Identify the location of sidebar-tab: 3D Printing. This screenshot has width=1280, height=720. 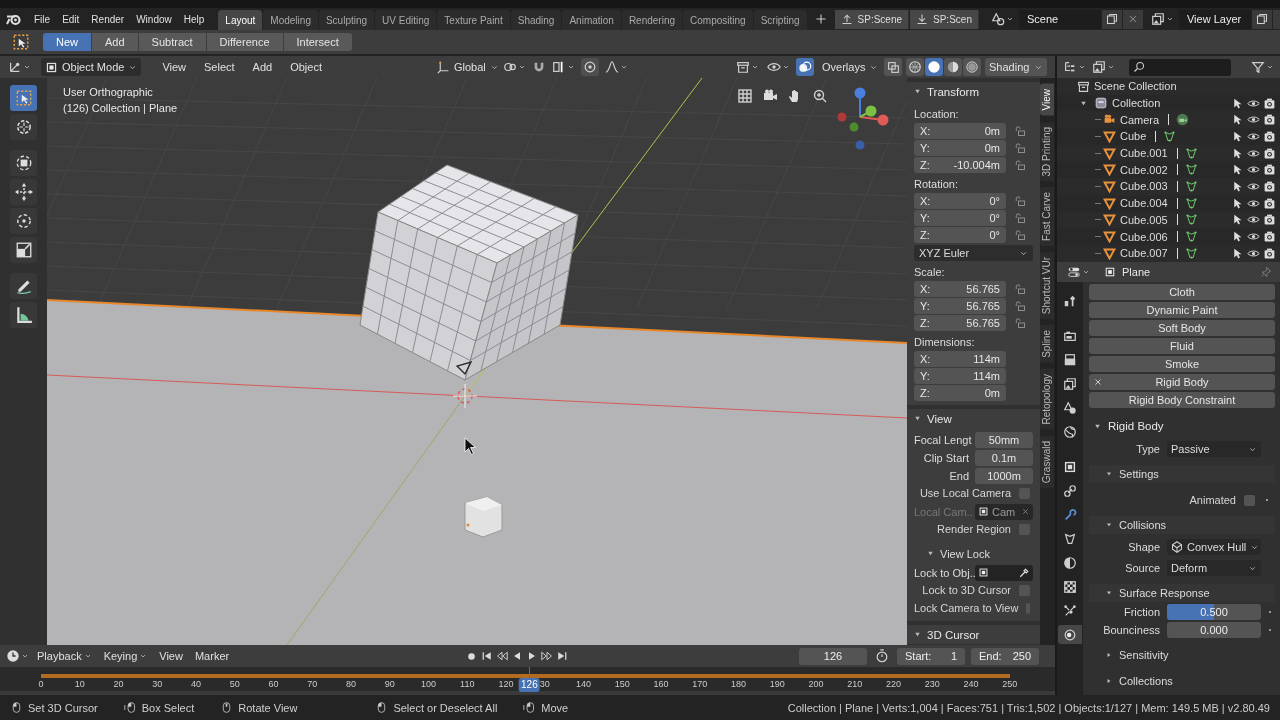
(1047, 151).